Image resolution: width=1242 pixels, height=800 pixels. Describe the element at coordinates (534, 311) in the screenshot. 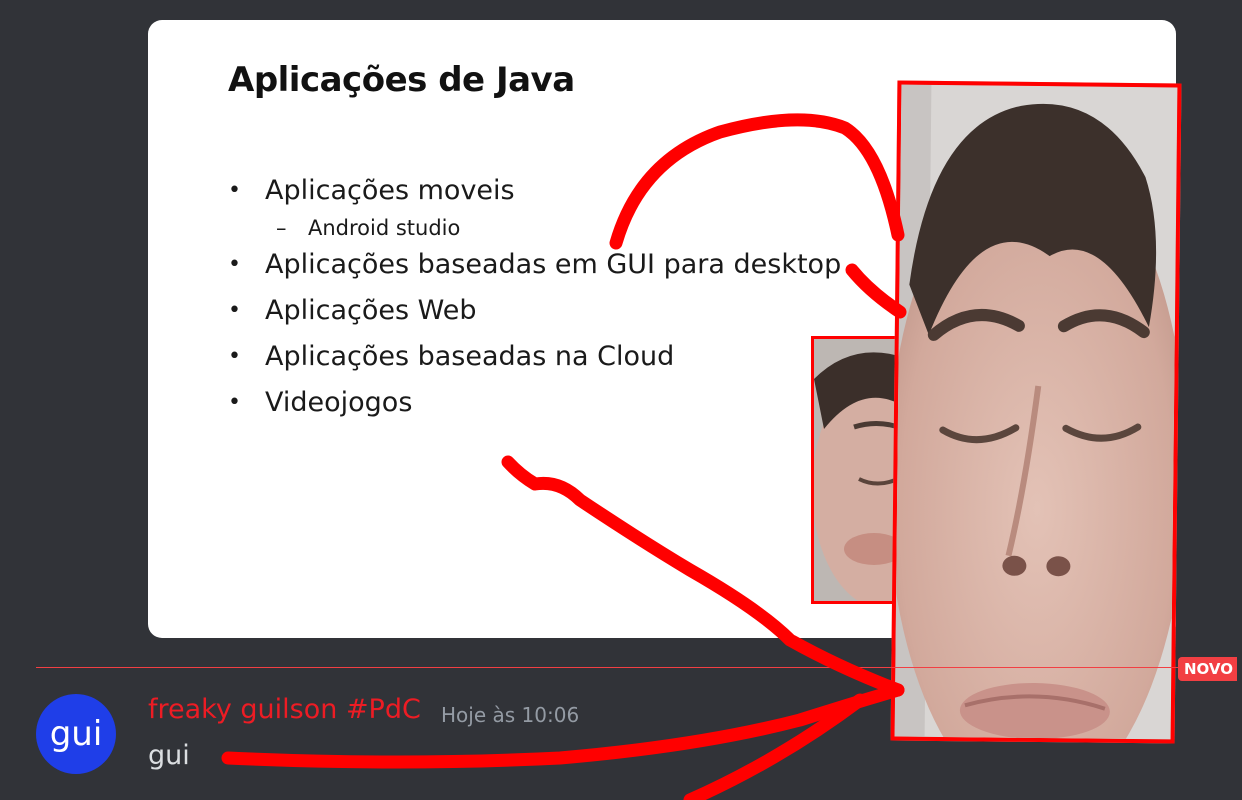

I see `slide-bullet: • Aplicações Web` at that location.